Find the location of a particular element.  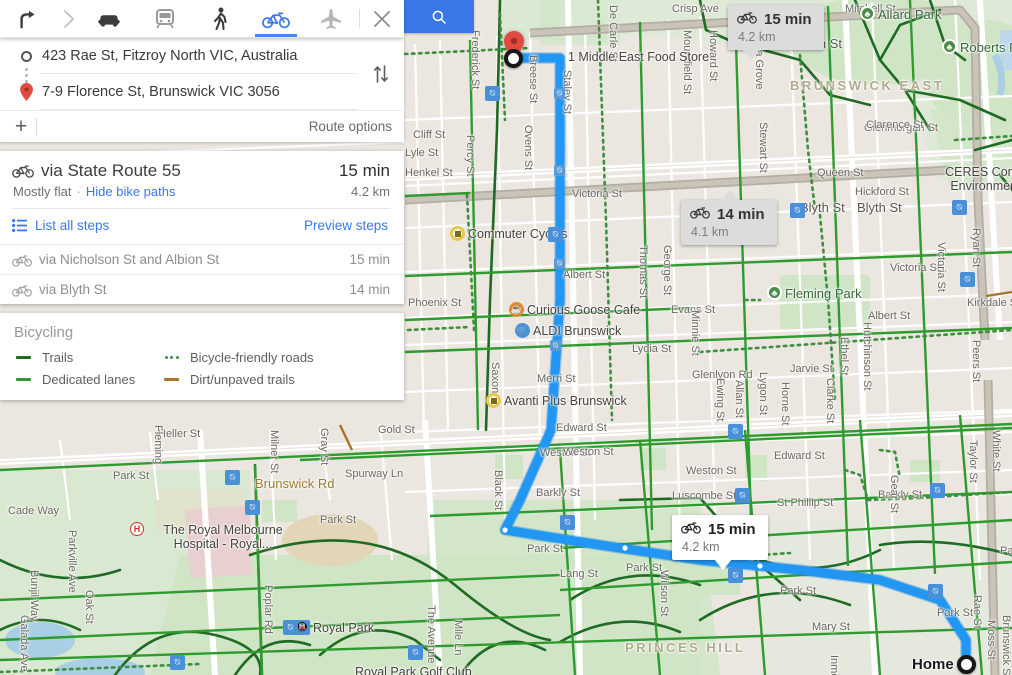

mode-bicycling is located at coordinates (276, 18).